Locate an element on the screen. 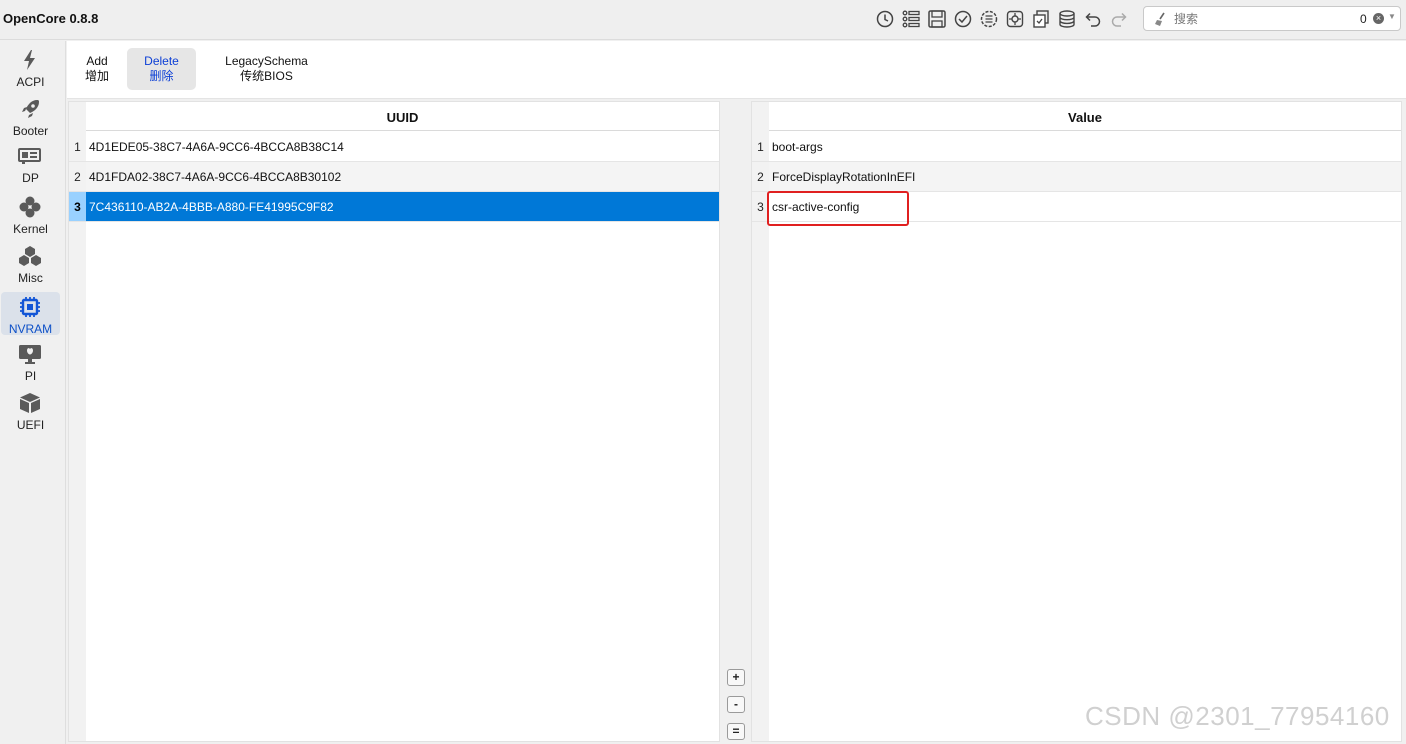 This screenshot has width=1406, height=744. sidebar-item-booter: Booter is located at coordinates (30, 116).